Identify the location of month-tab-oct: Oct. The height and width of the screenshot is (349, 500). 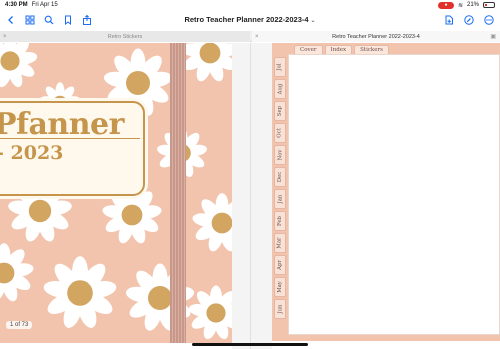
(280, 133).